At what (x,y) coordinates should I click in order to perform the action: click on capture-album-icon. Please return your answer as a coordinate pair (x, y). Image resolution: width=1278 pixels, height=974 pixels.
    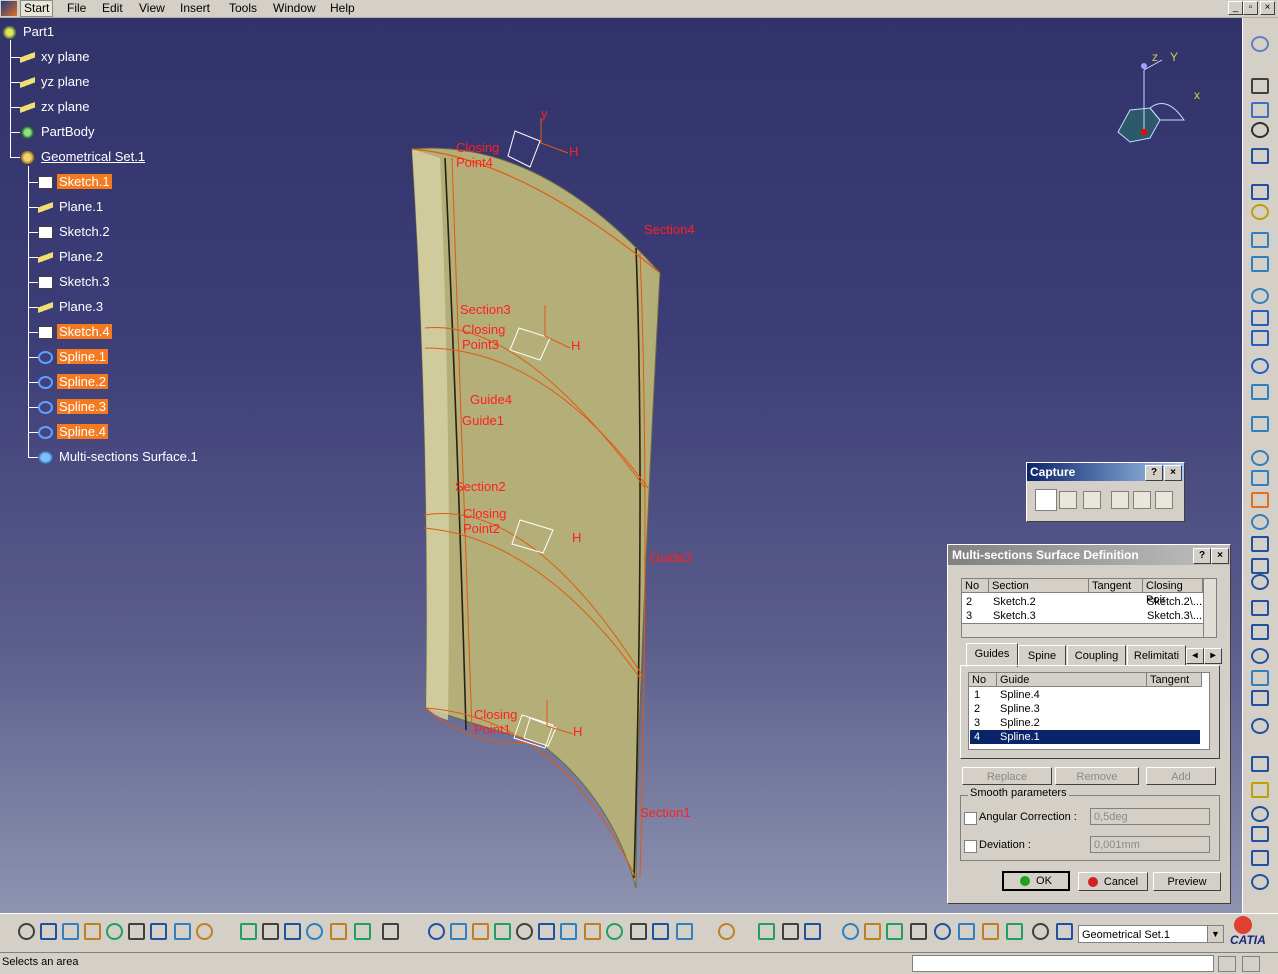
    Looking at the image, I should click on (1142, 500).